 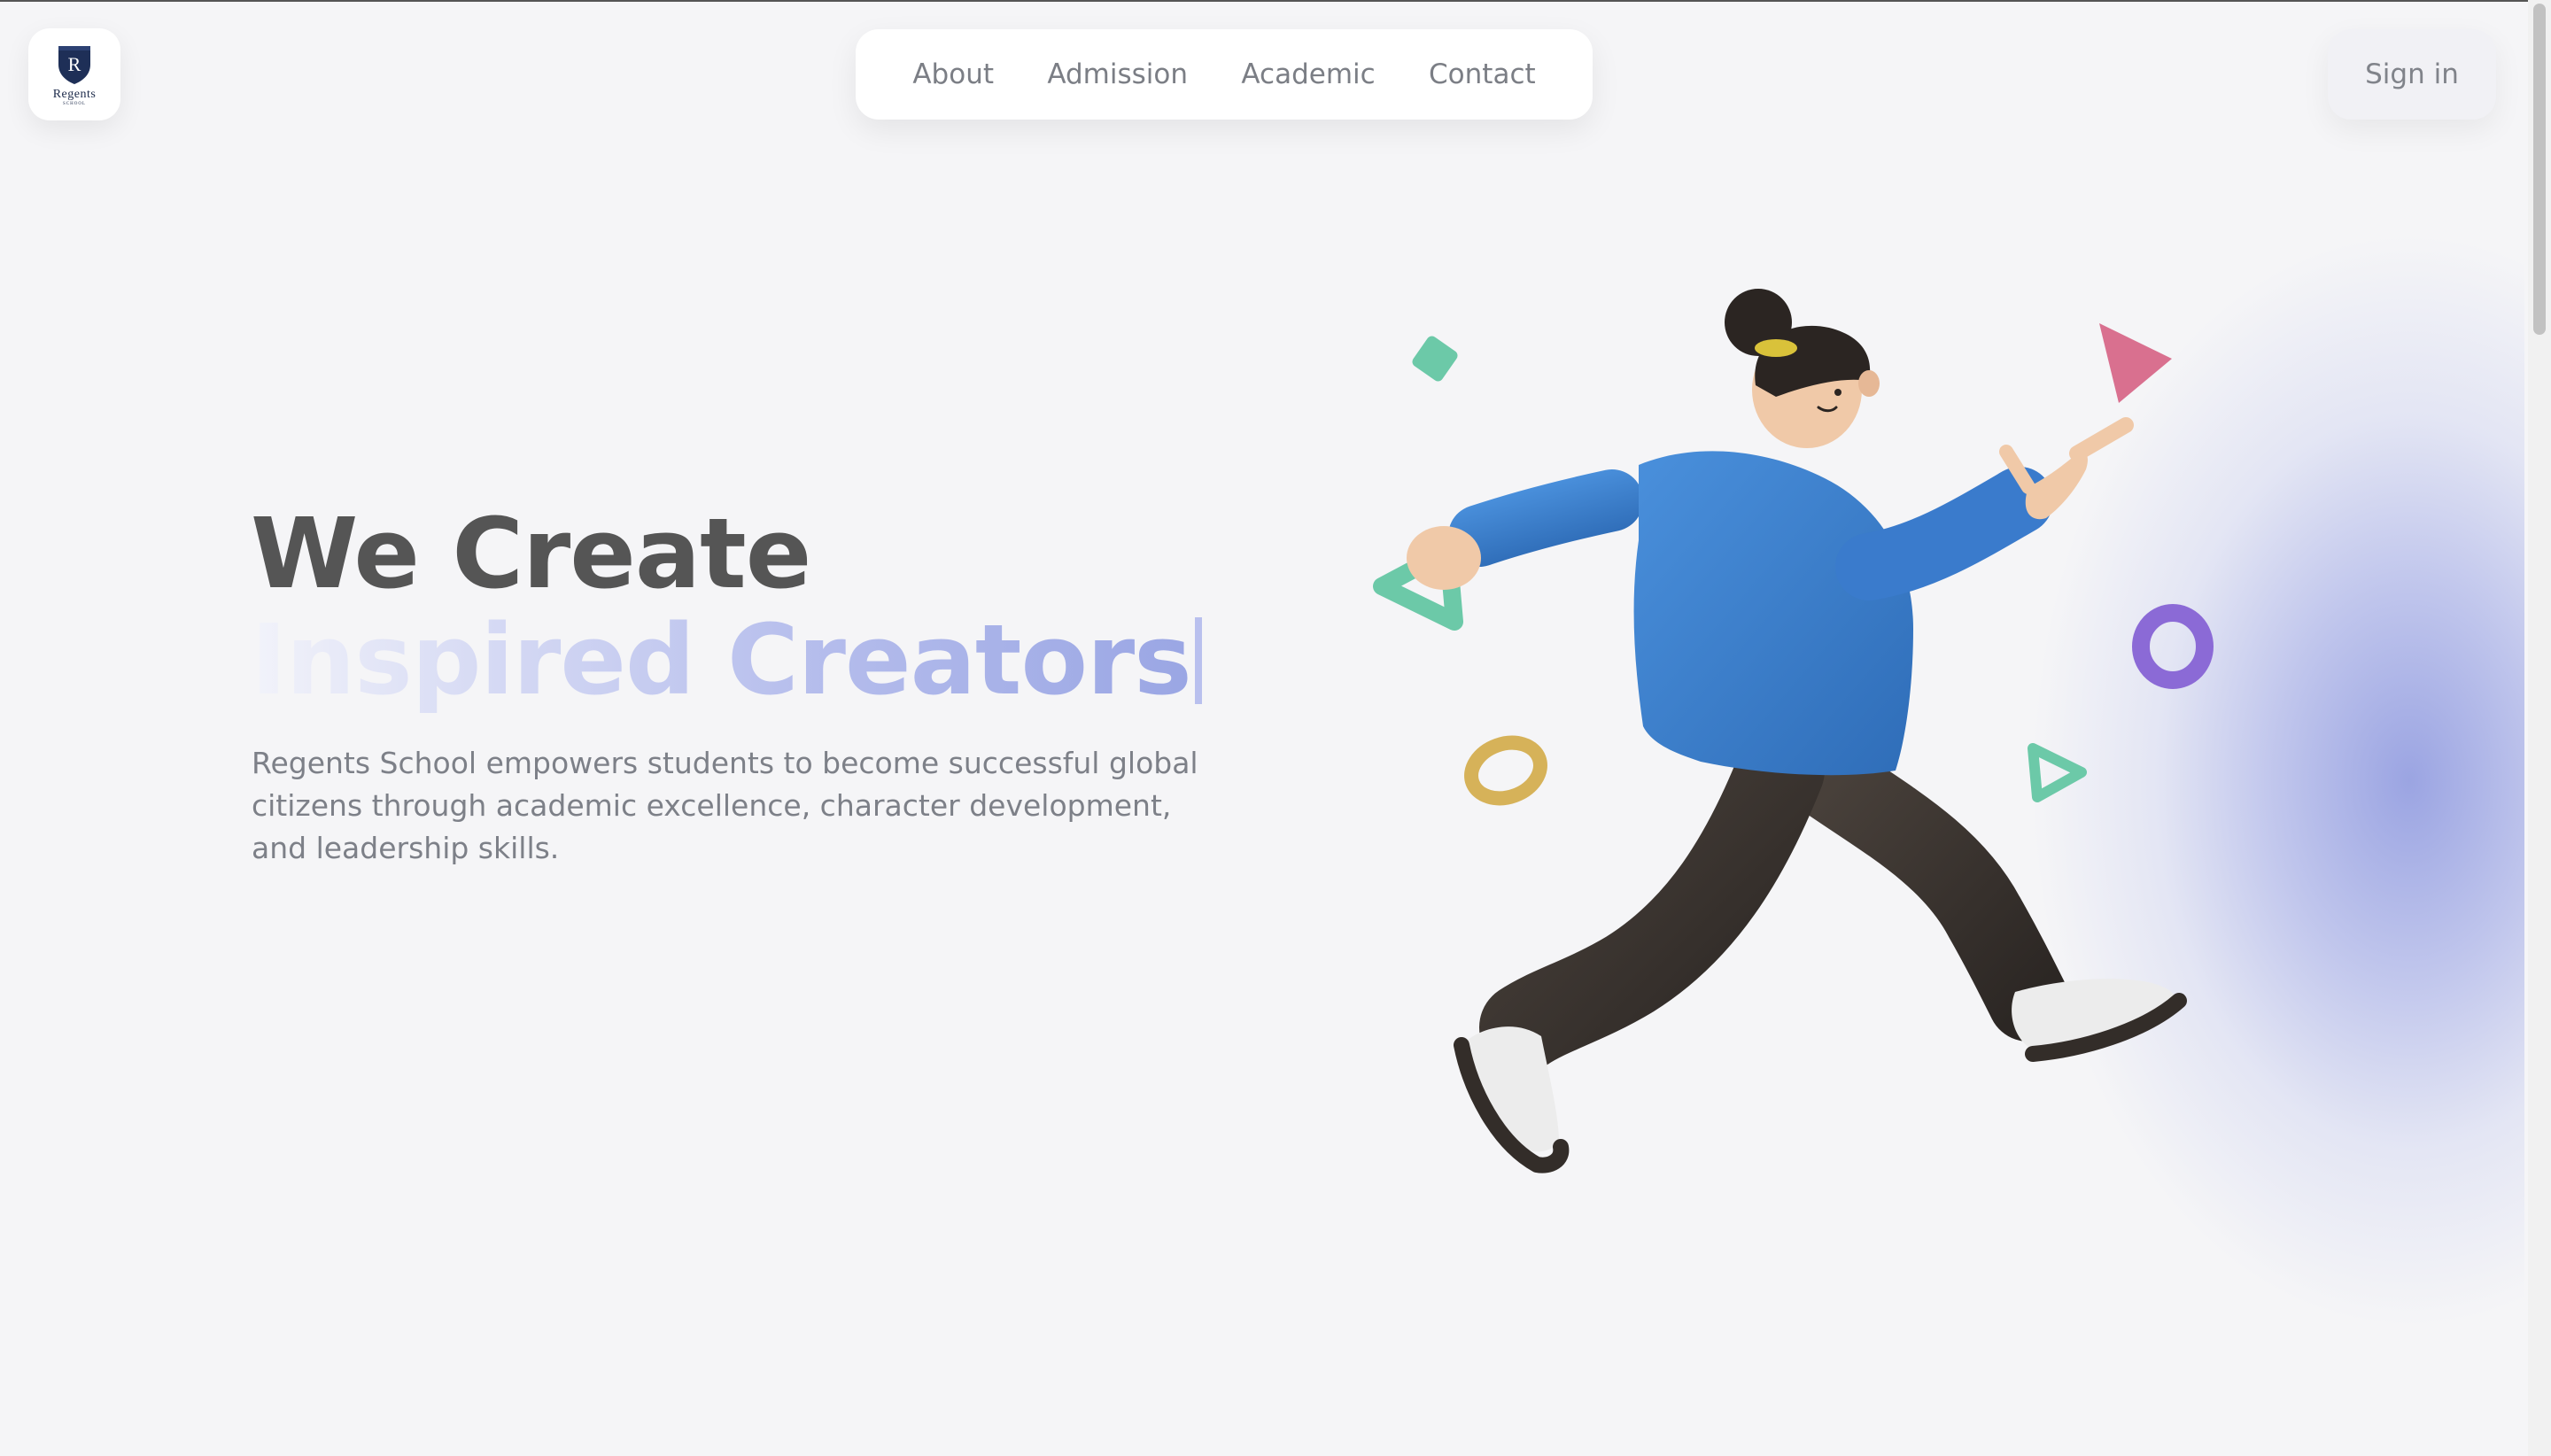 I want to click on hair-tie, so click(x=1776, y=348).